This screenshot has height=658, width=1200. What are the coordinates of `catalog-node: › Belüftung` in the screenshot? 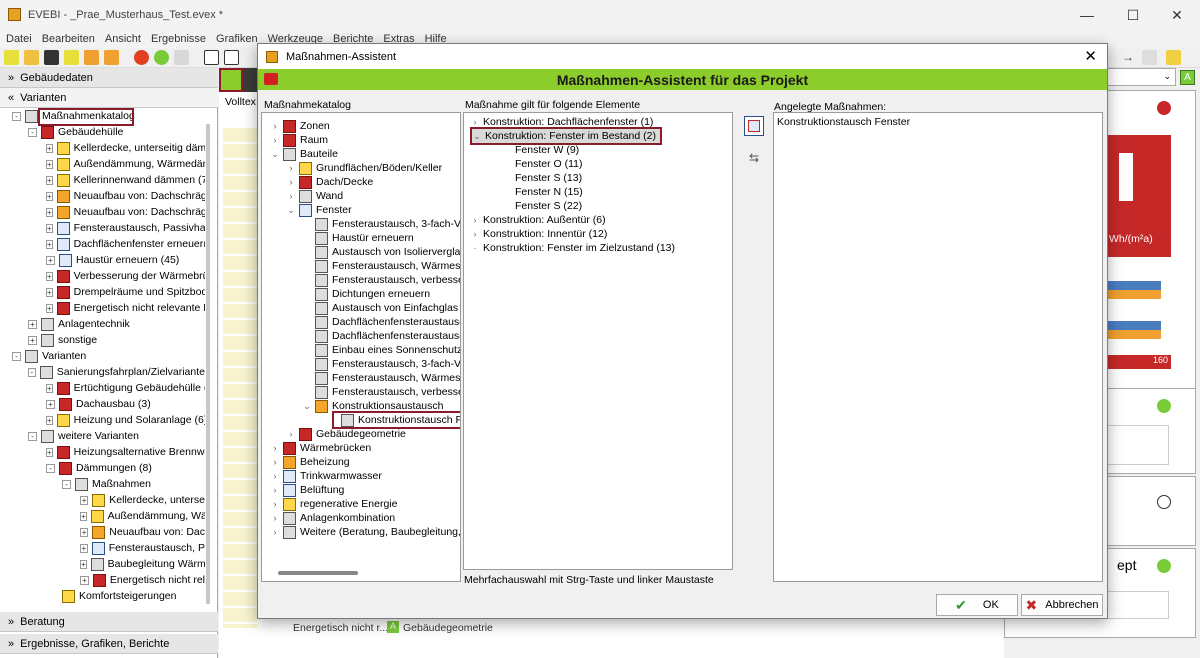 It's located at (307, 490).